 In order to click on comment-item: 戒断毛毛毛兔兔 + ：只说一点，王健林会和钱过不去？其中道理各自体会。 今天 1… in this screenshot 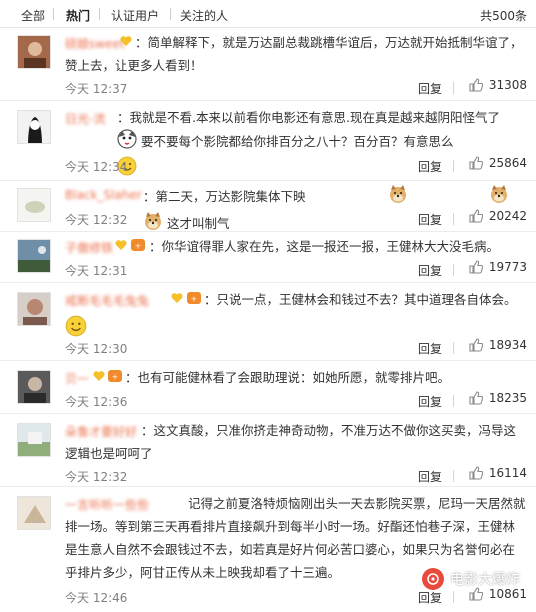, I will do `click(268, 322)`.